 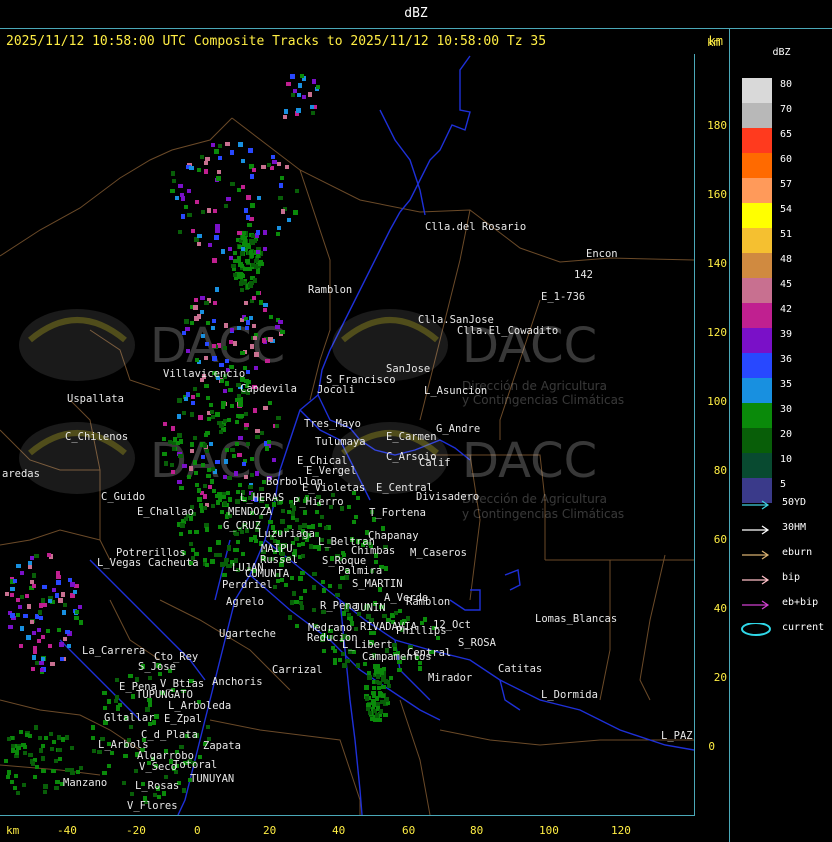 What do you see at coordinates (113, 651) in the screenshot?
I see `place-label: La_Carrera` at bounding box center [113, 651].